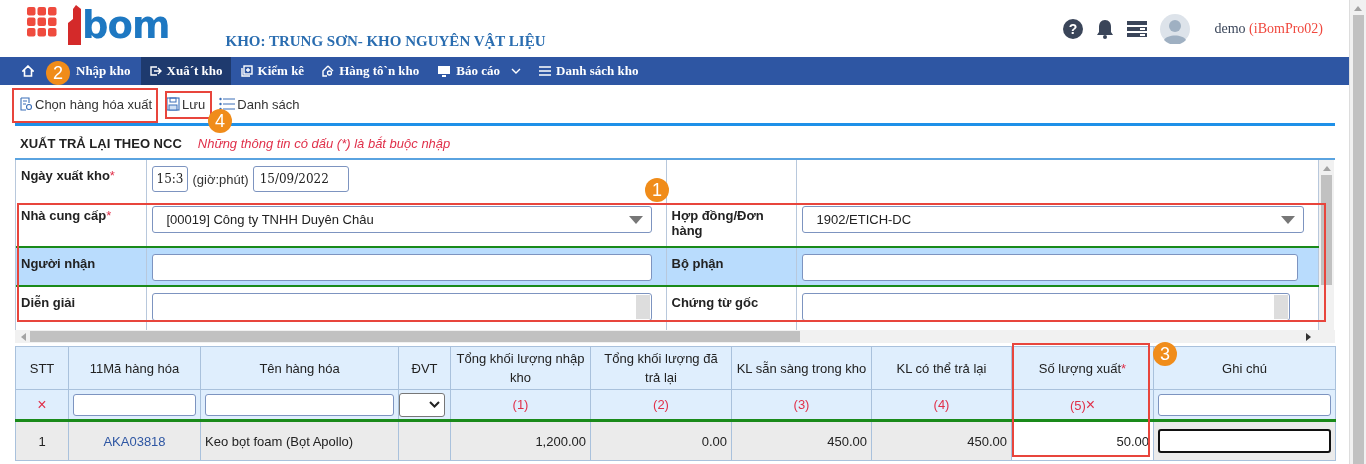 This screenshot has height=464, width=1366. I want to click on horizontal-scrollbar, so click(675, 336).